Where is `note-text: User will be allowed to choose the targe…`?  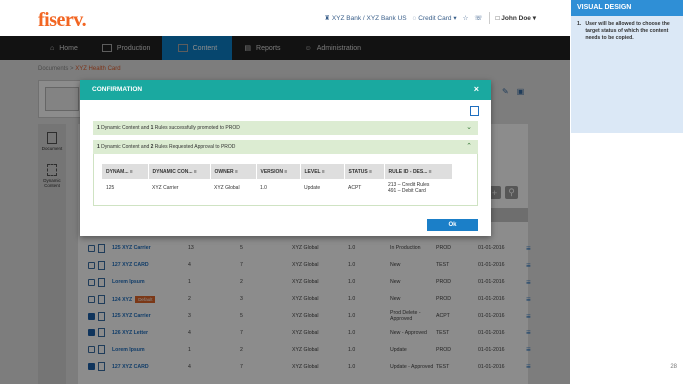 note-text: User will be allowed to choose the targe… is located at coordinates (627, 31).